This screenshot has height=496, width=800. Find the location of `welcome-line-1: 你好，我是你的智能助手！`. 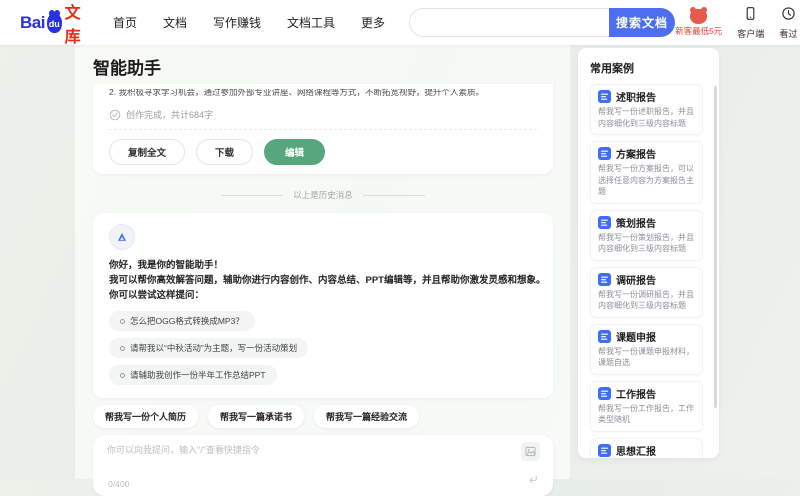

welcome-line-1: 你好，我是你的智能助手！ is located at coordinates (323, 265).